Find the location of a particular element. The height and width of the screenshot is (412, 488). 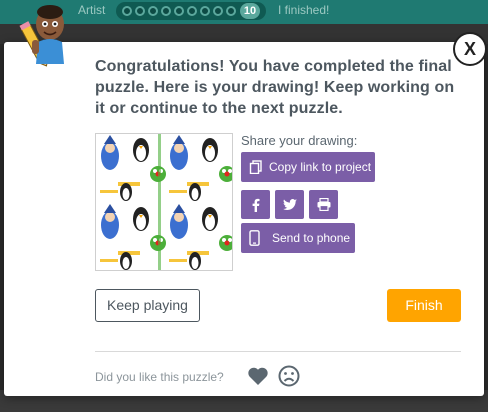

print-icon is located at coordinates (323, 204).